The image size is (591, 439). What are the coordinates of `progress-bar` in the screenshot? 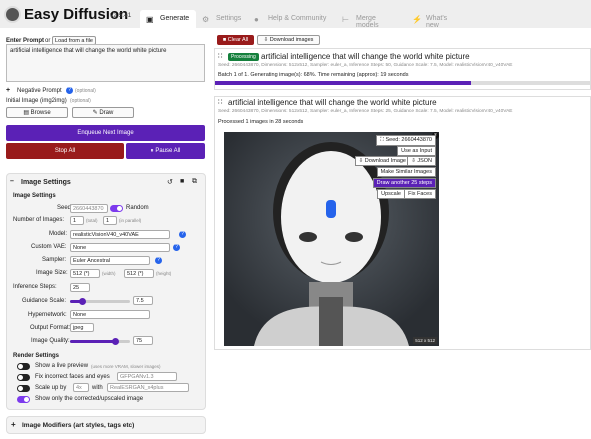 It's located at (403, 83).